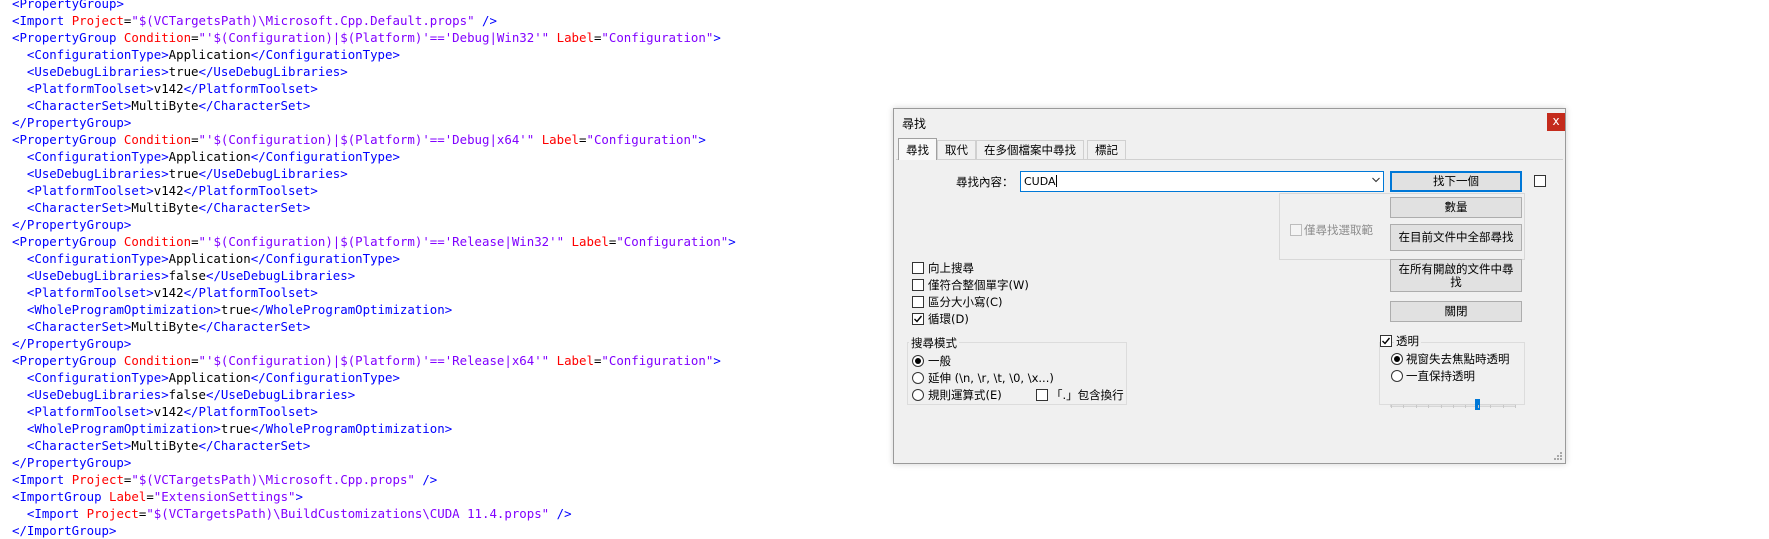 This screenshot has width=1769, height=539. Describe the element at coordinates (42, 479) in the screenshot. I see `code-token: Import` at that location.